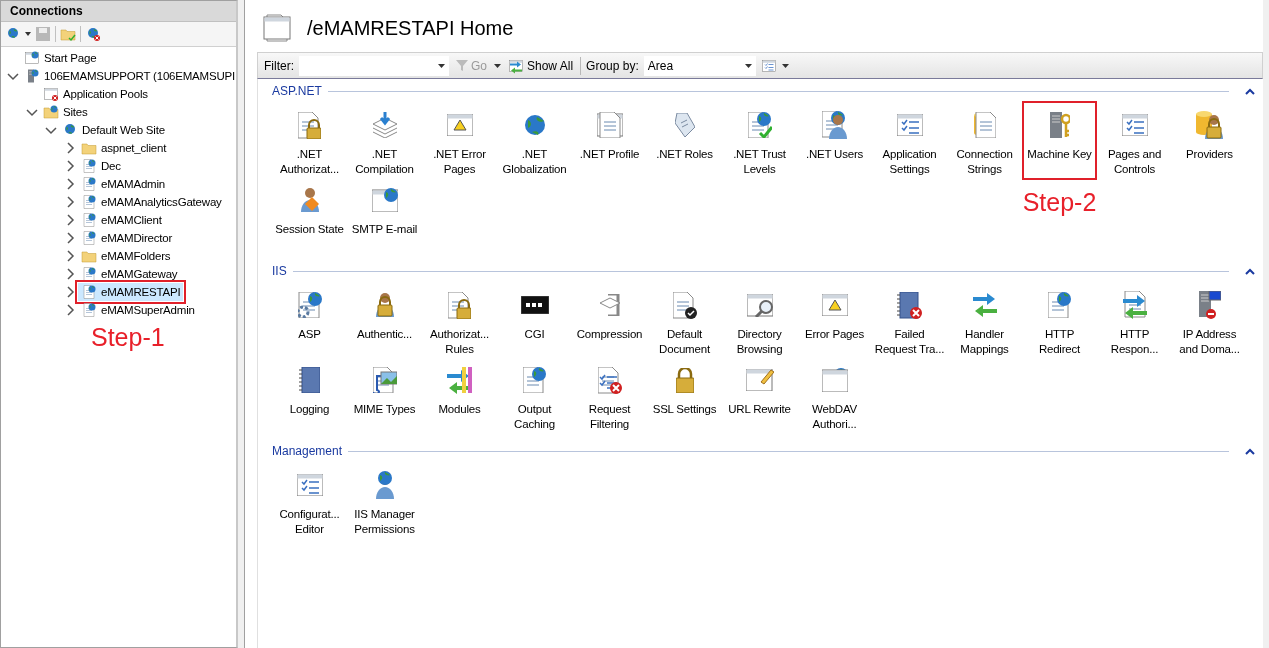 This screenshot has width=1269, height=648. Describe the element at coordinates (126, 256) in the screenshot. I see `tree-item: eMAMFolders` at that location.